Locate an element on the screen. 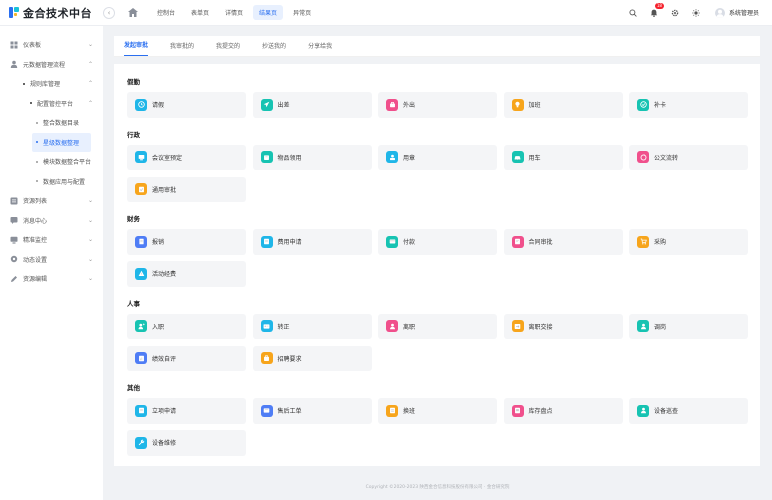 The width and height of the screenshot is (772, 500). approval-card: 绩效自评 is located at coordinates (186, 358).